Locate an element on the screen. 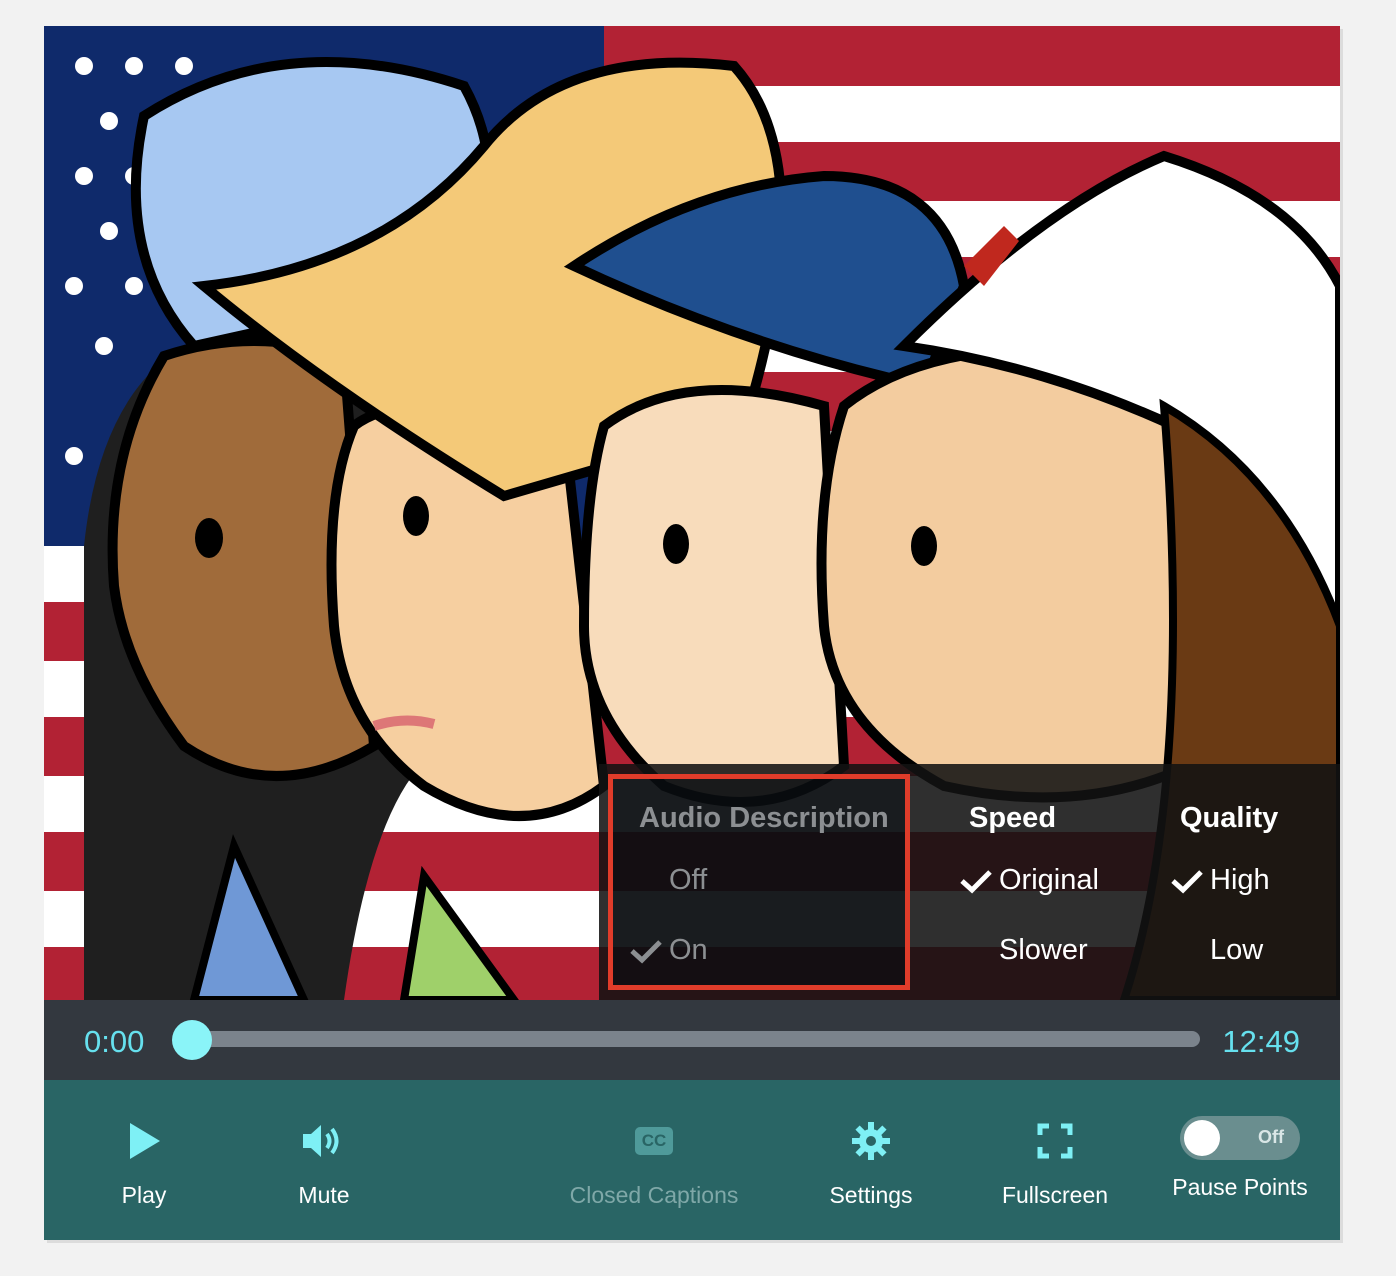  toggle-state: Off is located at coordinates (1271, 1137).